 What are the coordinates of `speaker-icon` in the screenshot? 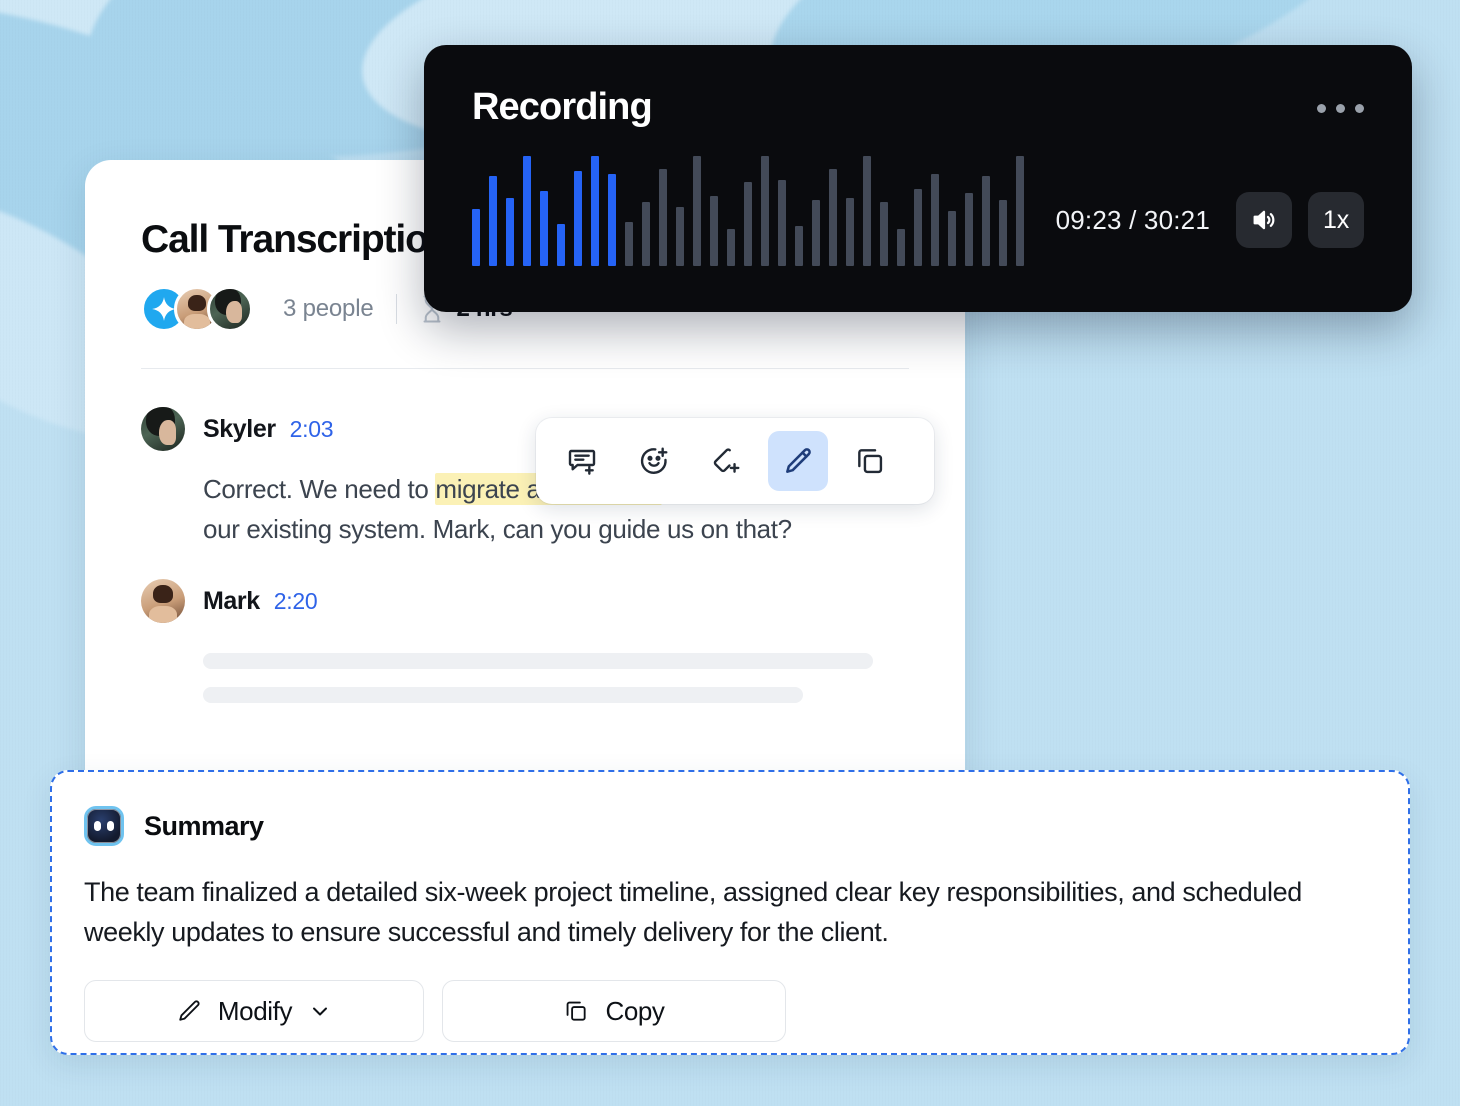 It's located at (1264, 220).